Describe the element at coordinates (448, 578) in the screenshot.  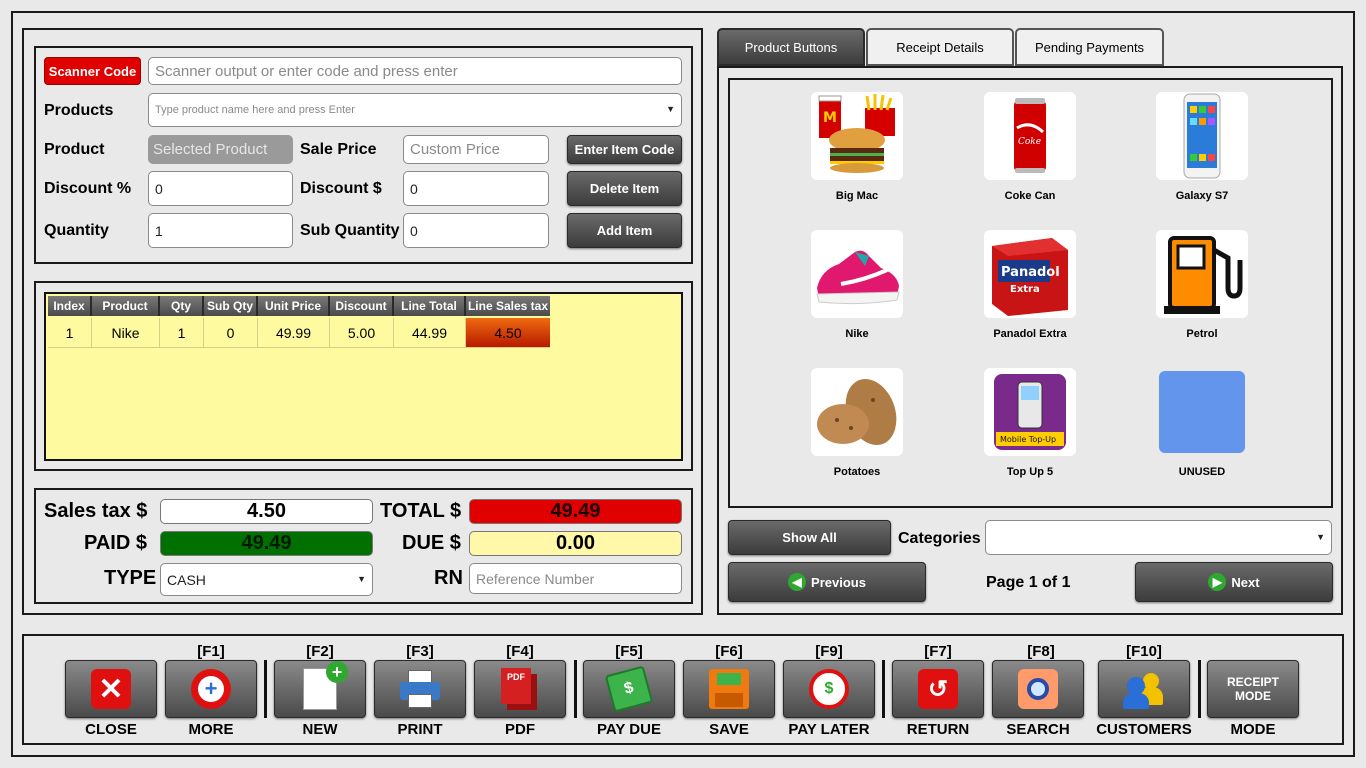
I see `rn-label: RN` at that location.